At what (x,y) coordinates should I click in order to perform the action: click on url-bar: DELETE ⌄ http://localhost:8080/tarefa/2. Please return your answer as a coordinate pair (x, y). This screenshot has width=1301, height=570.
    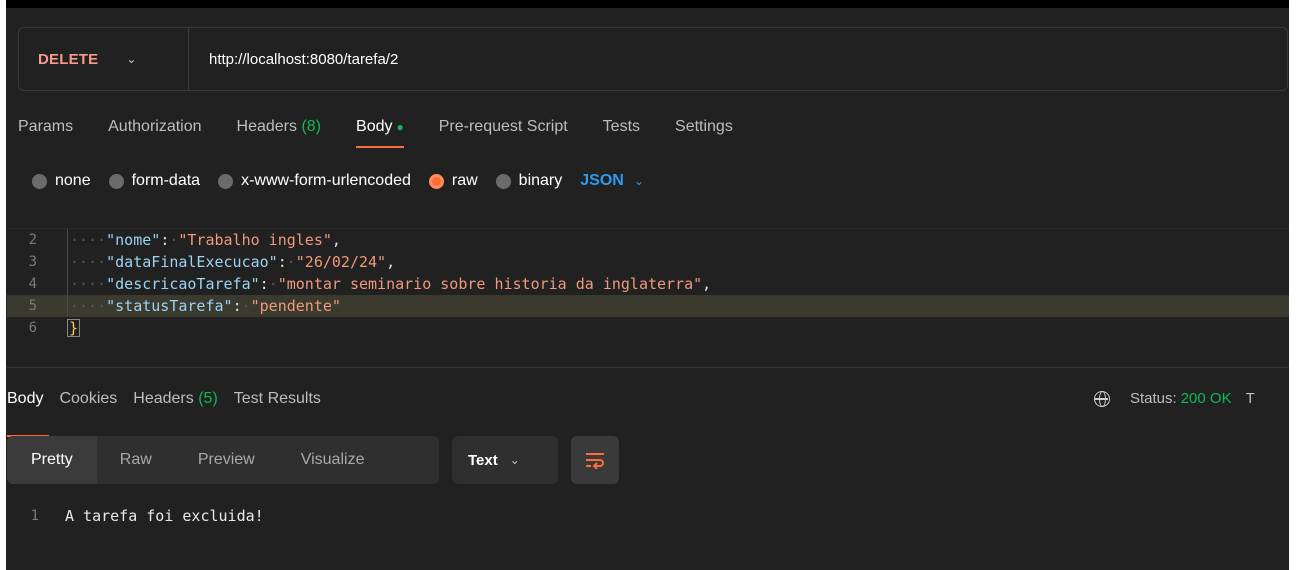
    Looking at the image, I should click on (653, 59).